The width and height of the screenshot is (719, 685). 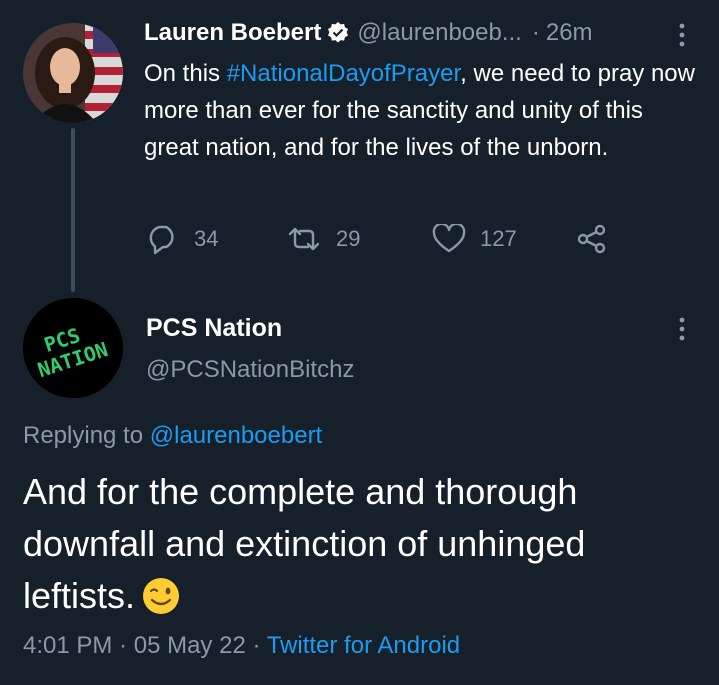 I want to click on hashtag-link: #NationalDayofPrayer, so click(x=343, y=73).